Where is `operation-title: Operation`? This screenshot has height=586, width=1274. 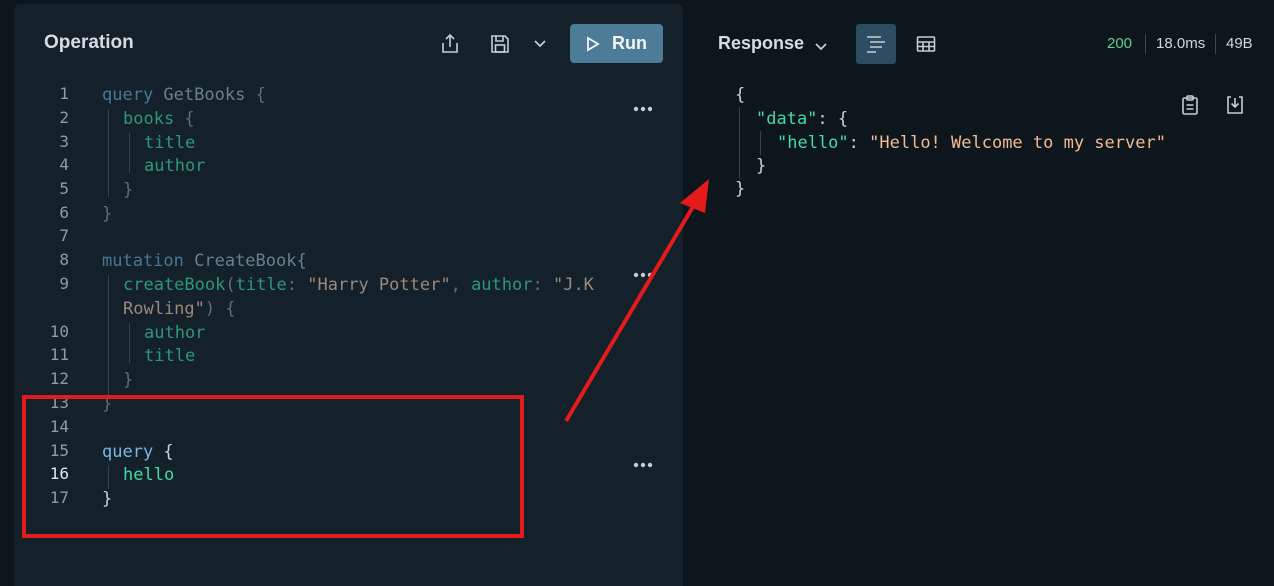 operation-title: Operation is located at coordinates (89, 42).